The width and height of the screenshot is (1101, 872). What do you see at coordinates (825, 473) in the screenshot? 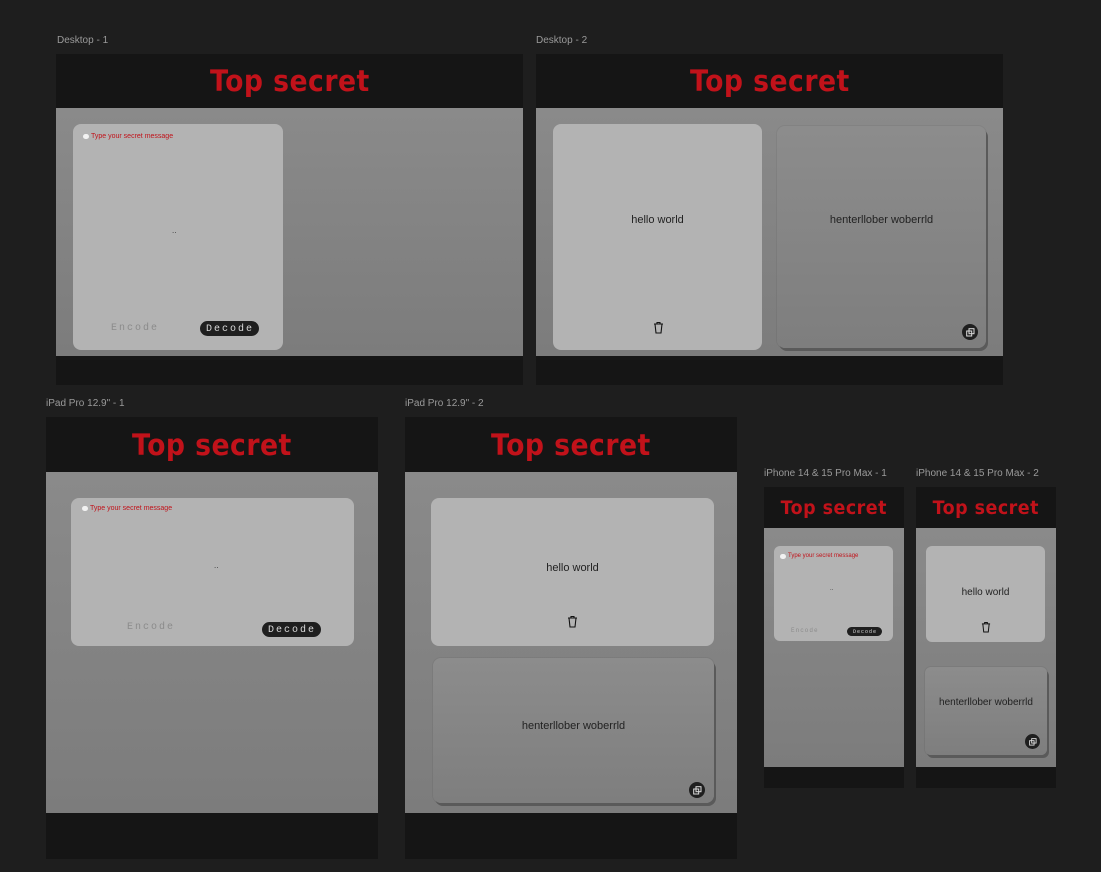
I see `frame-label-iphone-1: iPhone 14 & 15 Pro Max - 1` at bounding box center [825, 473].